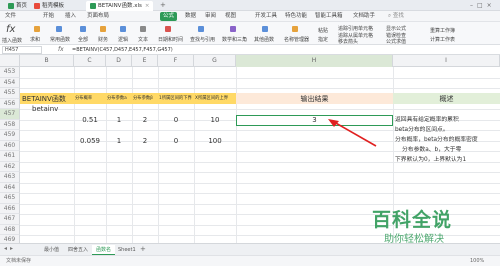 This screenshot has height=266, width=500. I want to click on row-header: 460, so click(10, 145).